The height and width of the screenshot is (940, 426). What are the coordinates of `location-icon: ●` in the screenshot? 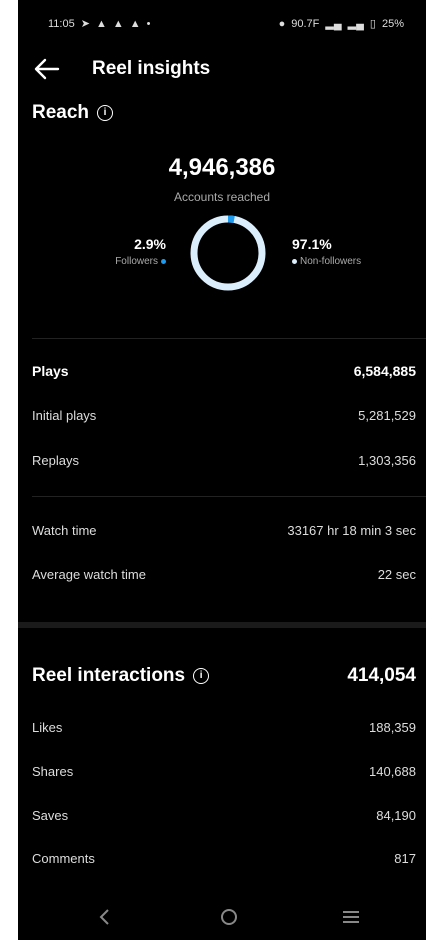 It's located at (282, 23).